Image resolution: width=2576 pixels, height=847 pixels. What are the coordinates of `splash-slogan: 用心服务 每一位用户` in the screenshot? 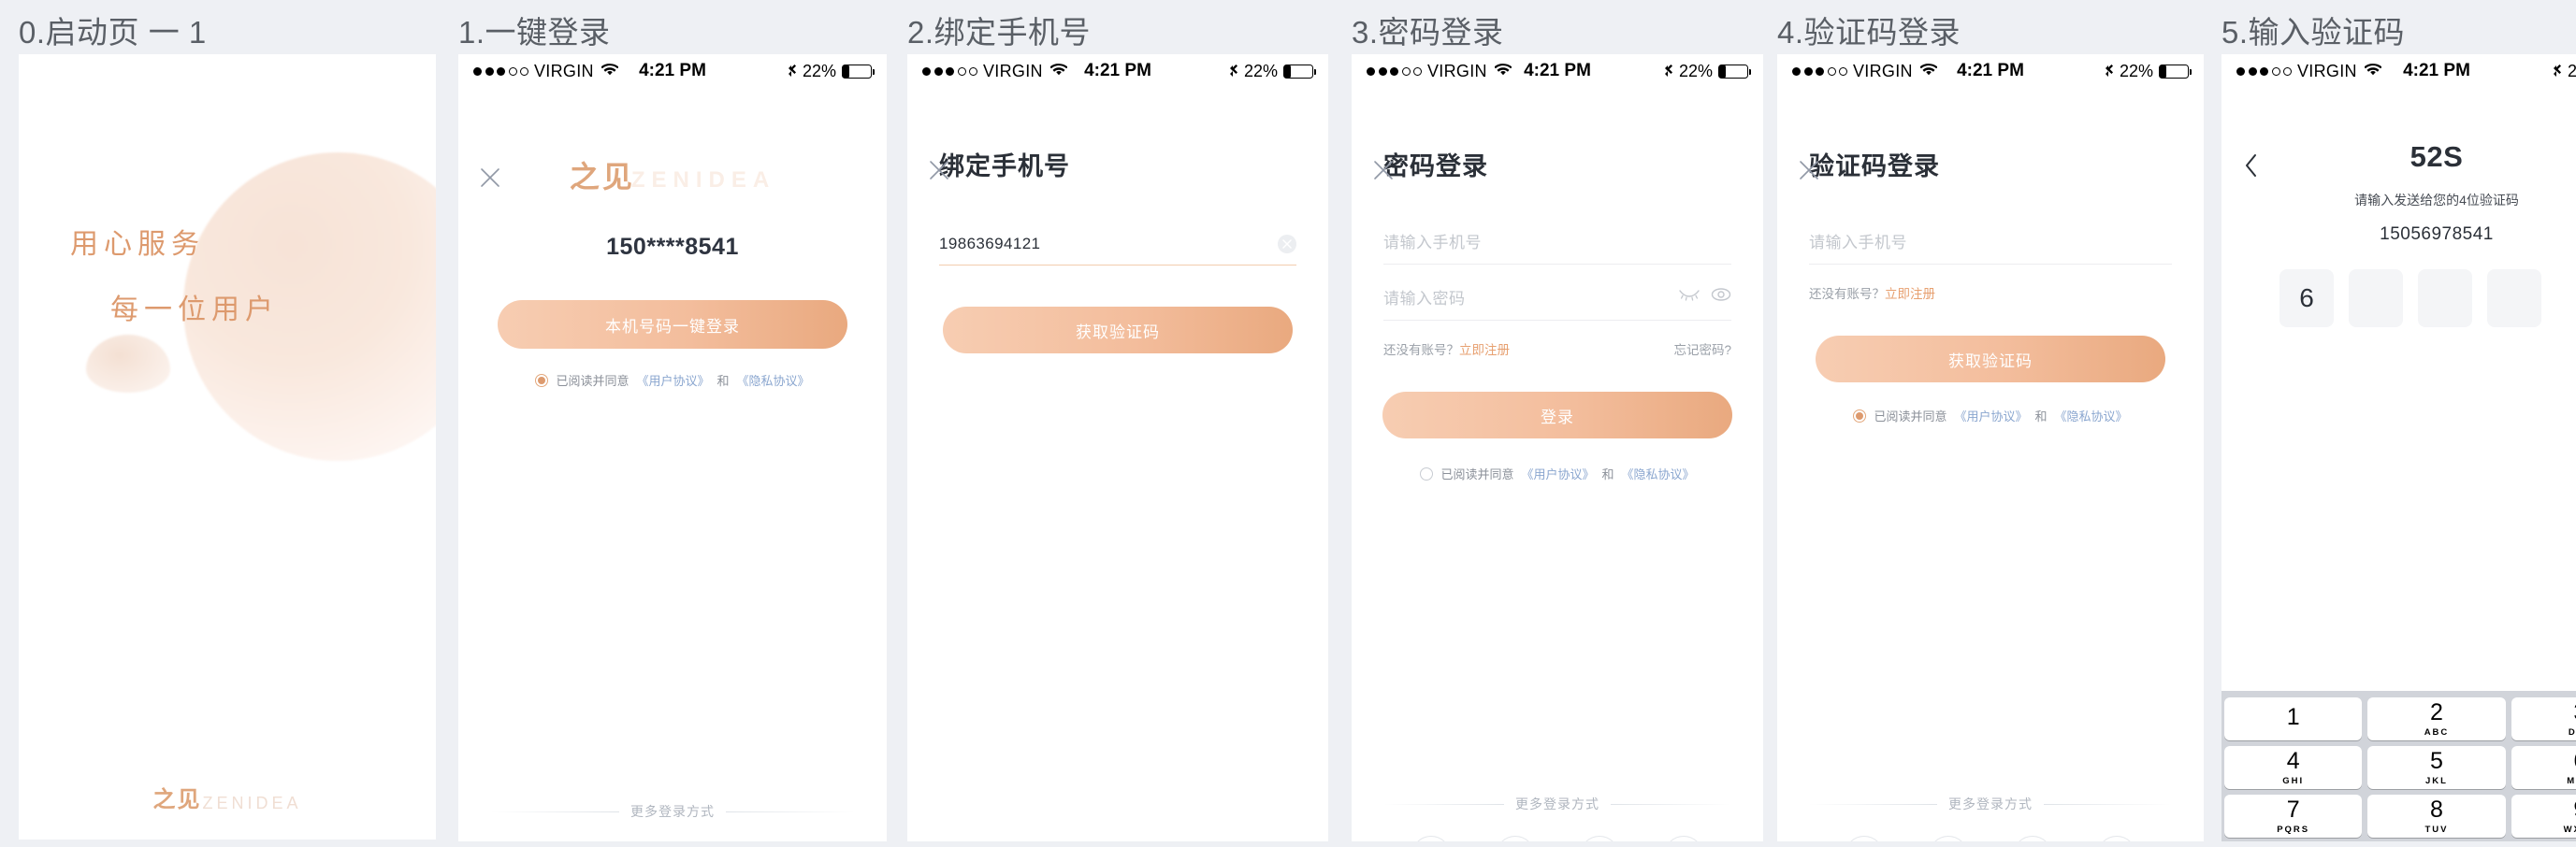 It's located at (228, 274).